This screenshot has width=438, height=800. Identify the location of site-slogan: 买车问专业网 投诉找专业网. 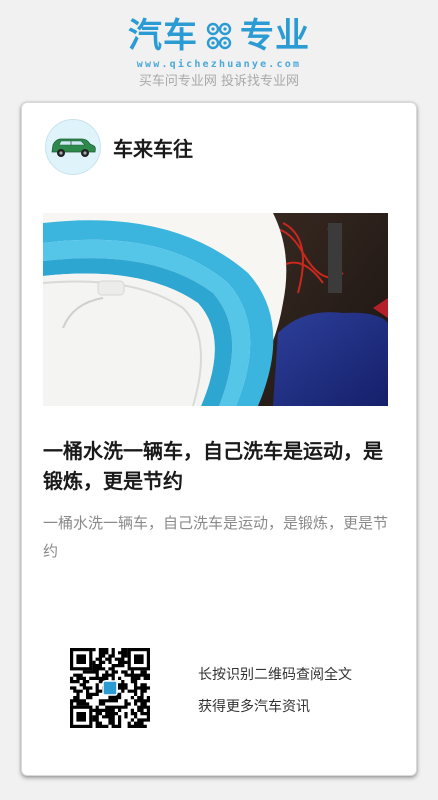
(219, 81).